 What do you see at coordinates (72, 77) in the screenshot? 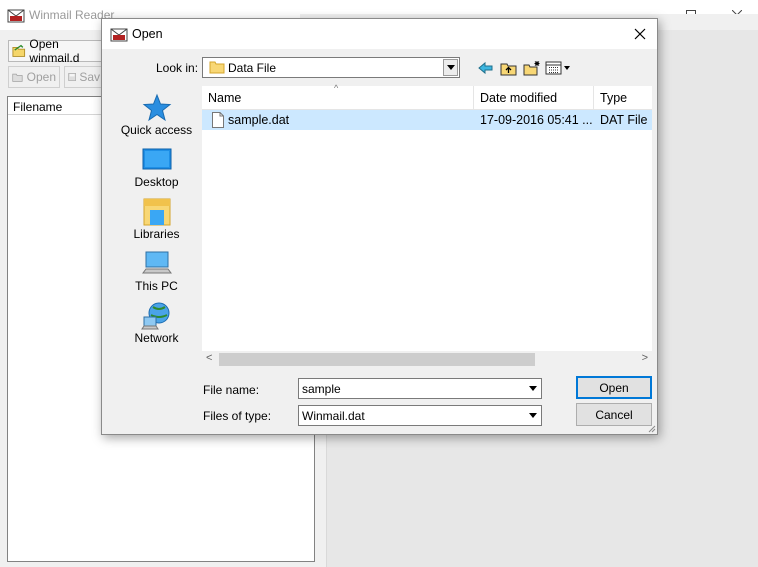
I see `save-icon` at bounding box center [72, 77].